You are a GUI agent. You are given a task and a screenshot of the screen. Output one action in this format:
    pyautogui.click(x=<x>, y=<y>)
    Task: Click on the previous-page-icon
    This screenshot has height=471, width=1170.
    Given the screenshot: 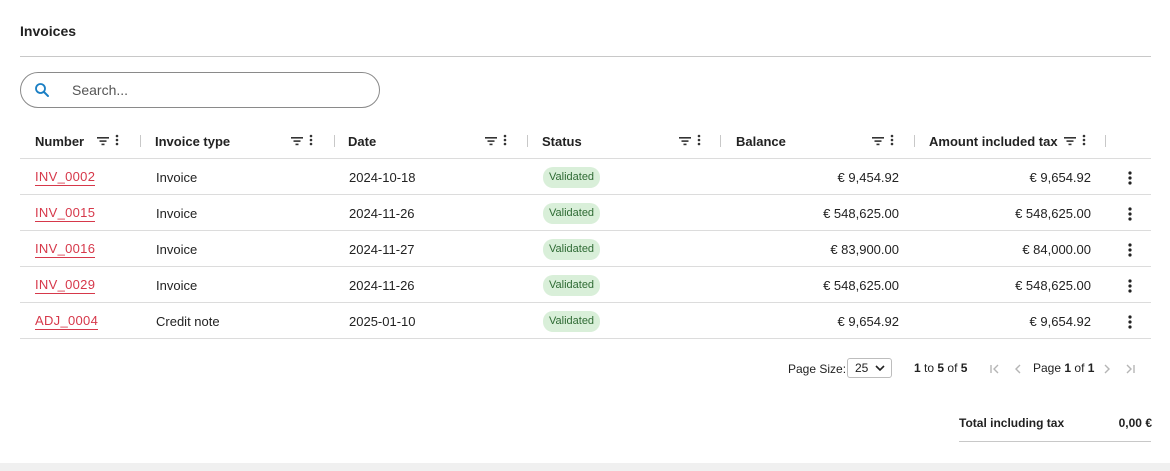 What is the action you would take?
    pyautogui.click(x=1018, y=370)
    